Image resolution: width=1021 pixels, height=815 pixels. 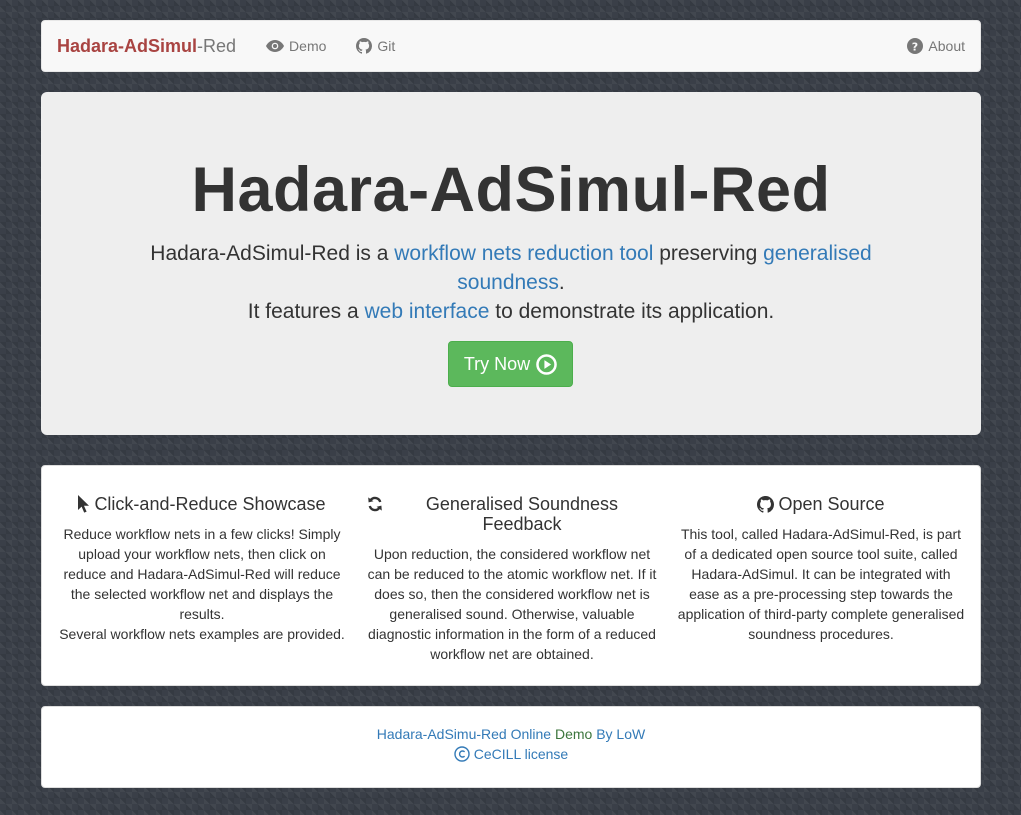 What do you see at coordinates (427, 311) in the screenshot?
I see `link-web-interface: web interface` at bounding box center [427, 311].